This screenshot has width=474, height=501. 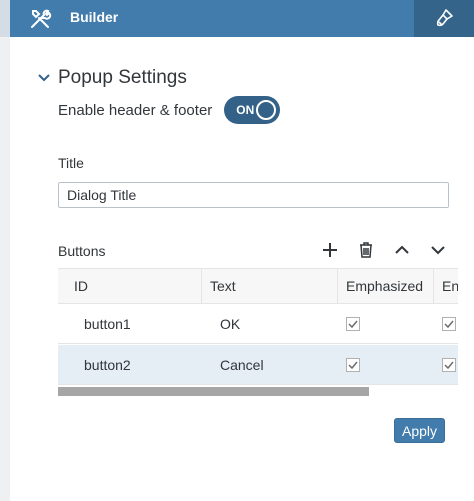 I want to click on popup-settings-header: Popup Settings, so click(x=111, y=78).